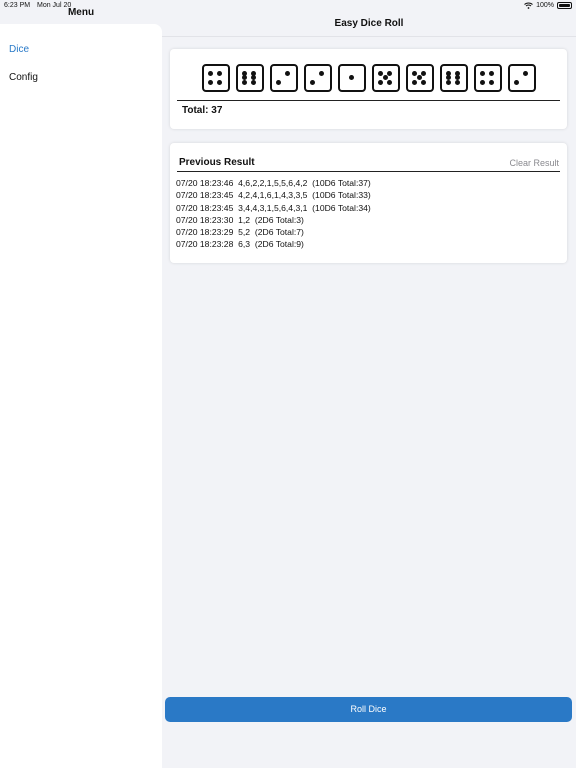 This screenshot has height=768, width=576. Describe the element at coordinates (240, 232) in the screenshot. I see `history-entry: 07/20 18:23:29 5,2 (2D6 Total:7)` at that location.